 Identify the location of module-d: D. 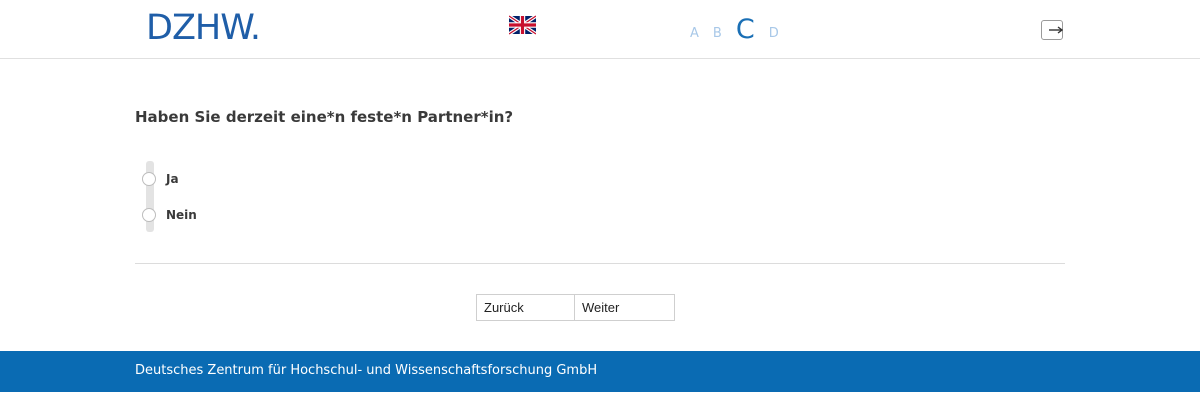
(773, 33).